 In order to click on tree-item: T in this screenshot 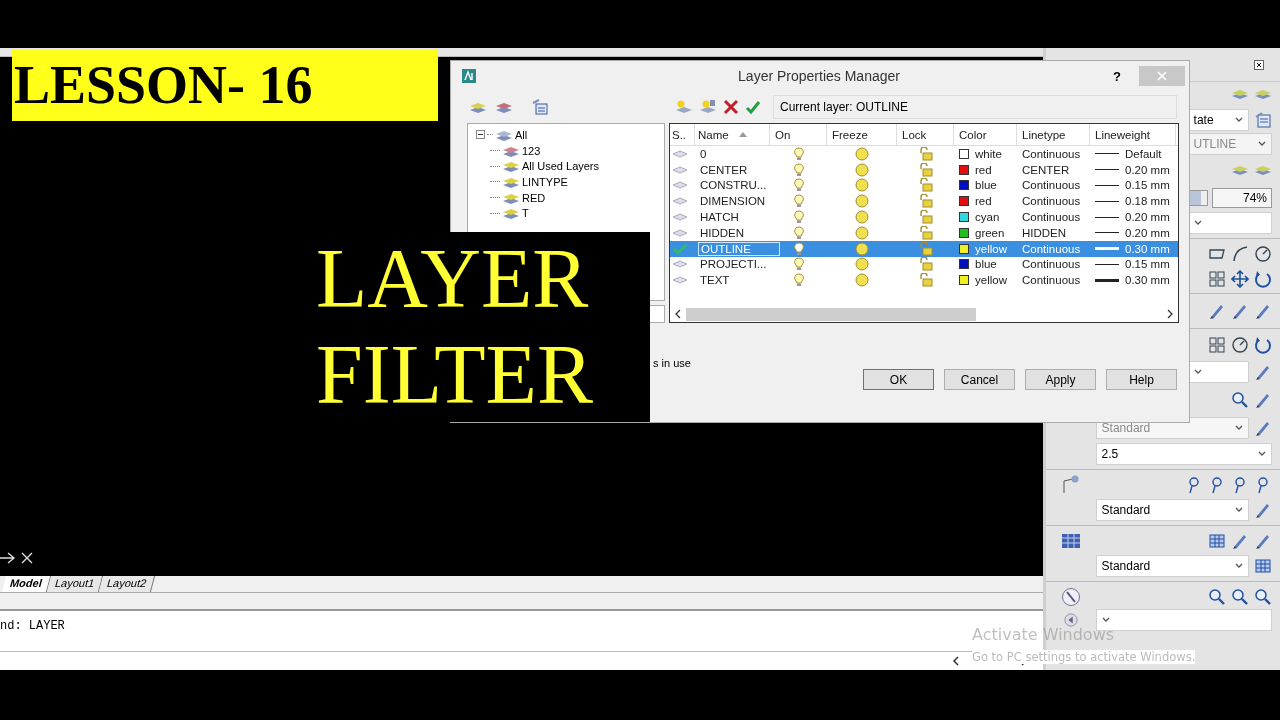, I will do `click(525, 213)`.